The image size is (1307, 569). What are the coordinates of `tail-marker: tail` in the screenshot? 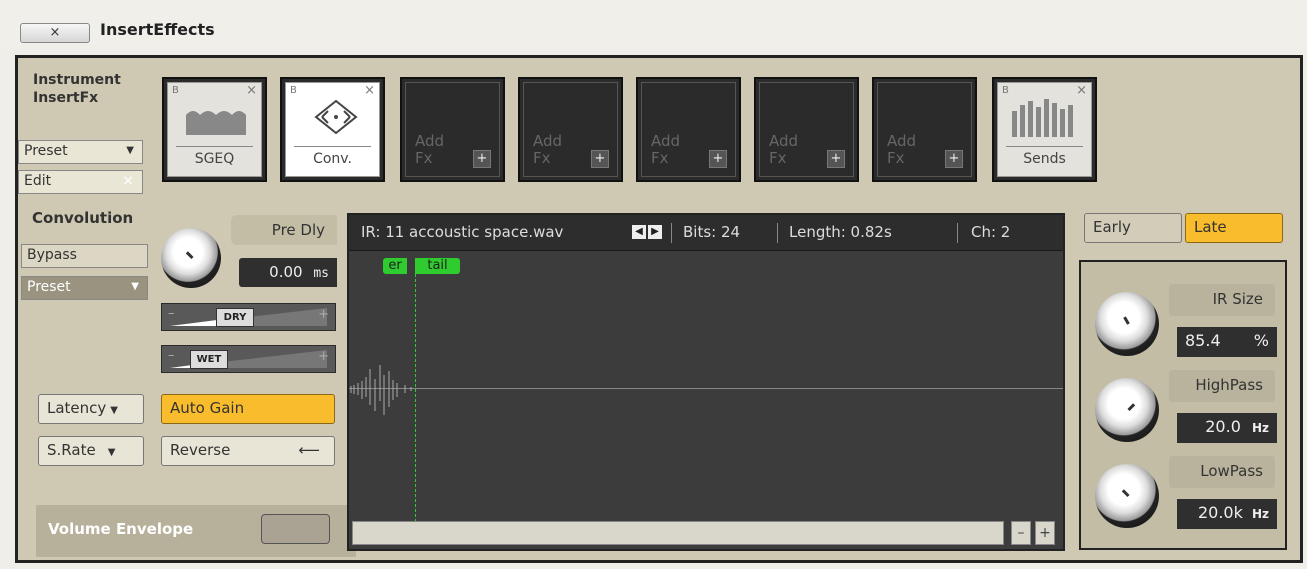 It's located at (437, 266).